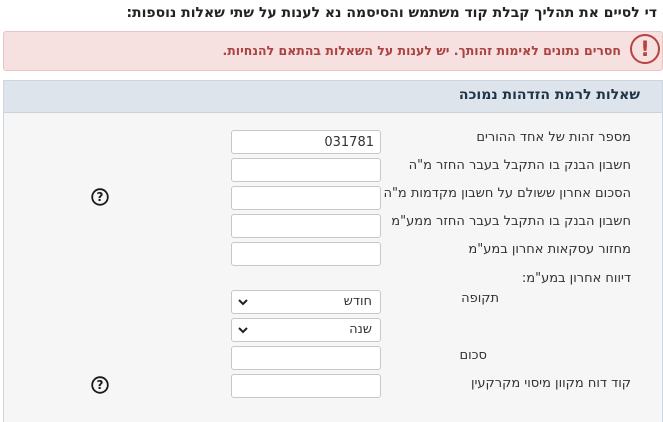 The width and height of the screenshot is (663, 422). Describe the element at coordinates (357, 301) in the screenshot. I see `month-select-value: חודש` at that location.